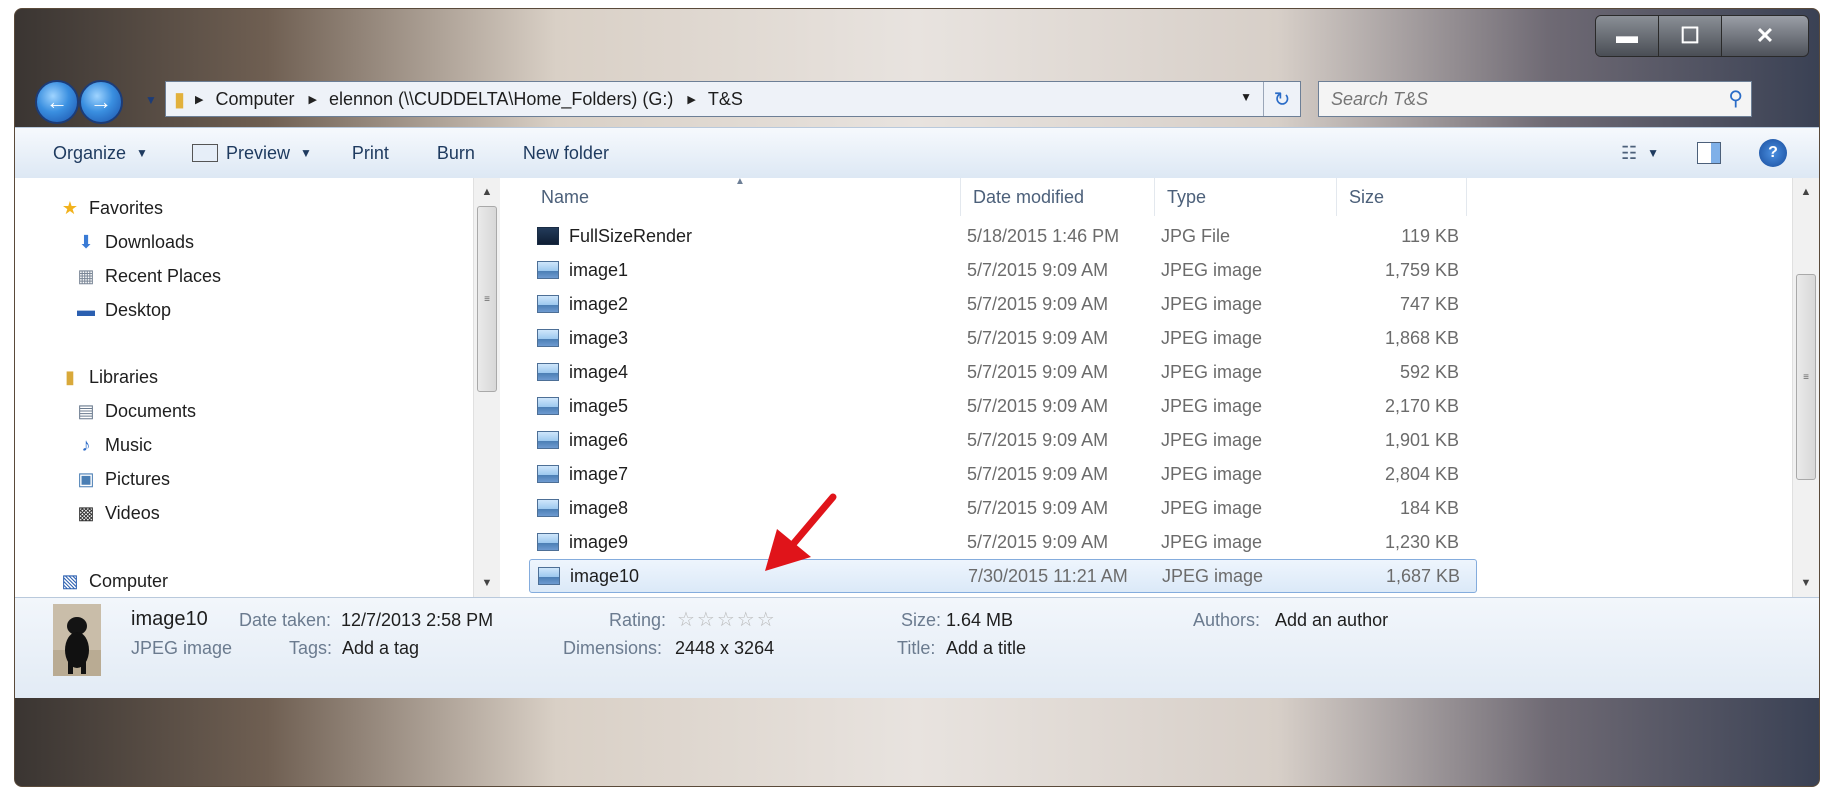  I want to click on organize-button: Organize ▼, so click(100, 153).